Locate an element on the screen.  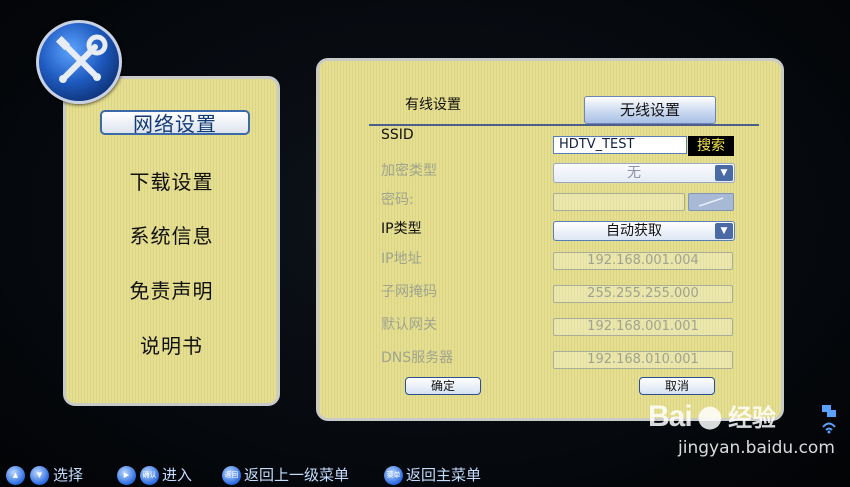
menu-item-manual: 说明书 is located at coordinates (171, 344).